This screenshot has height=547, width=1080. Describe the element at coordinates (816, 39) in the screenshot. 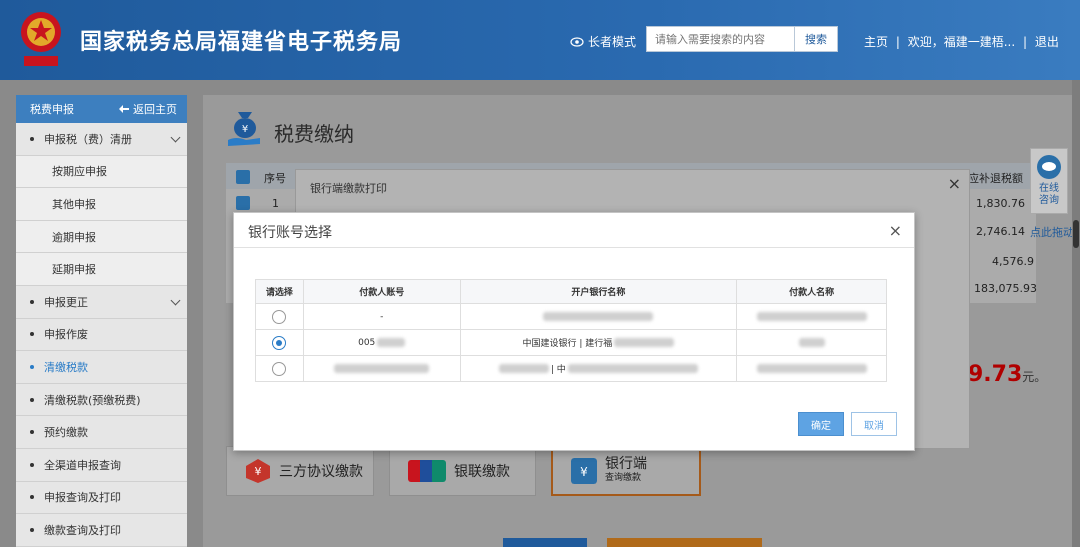

I see `search-button: 搜索` at that location.